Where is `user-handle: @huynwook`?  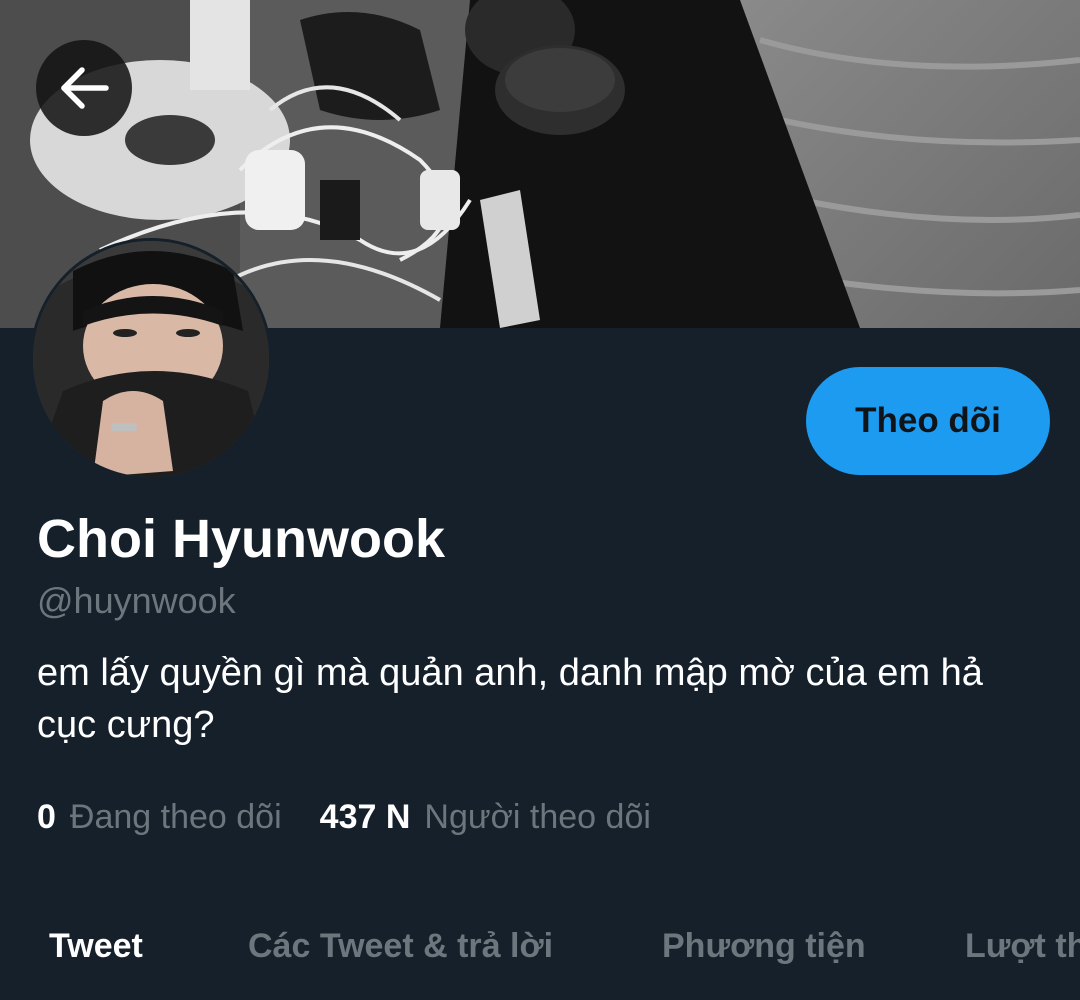 user-handle: @huynwook is located at coordinates (136, 600).